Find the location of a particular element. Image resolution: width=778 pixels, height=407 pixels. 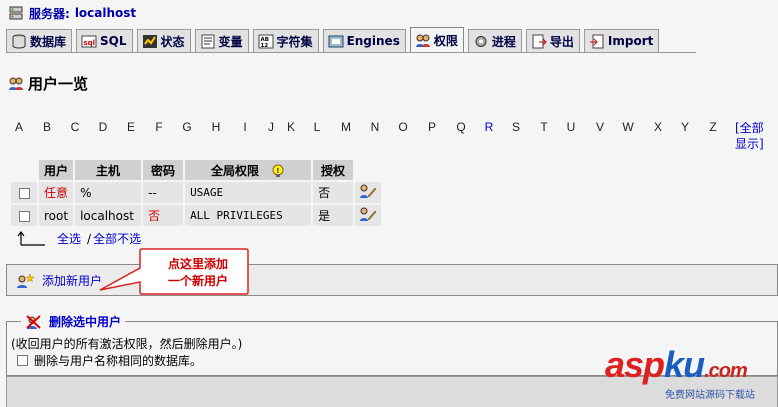

letter-u: U is located at coordinates (571, 127).